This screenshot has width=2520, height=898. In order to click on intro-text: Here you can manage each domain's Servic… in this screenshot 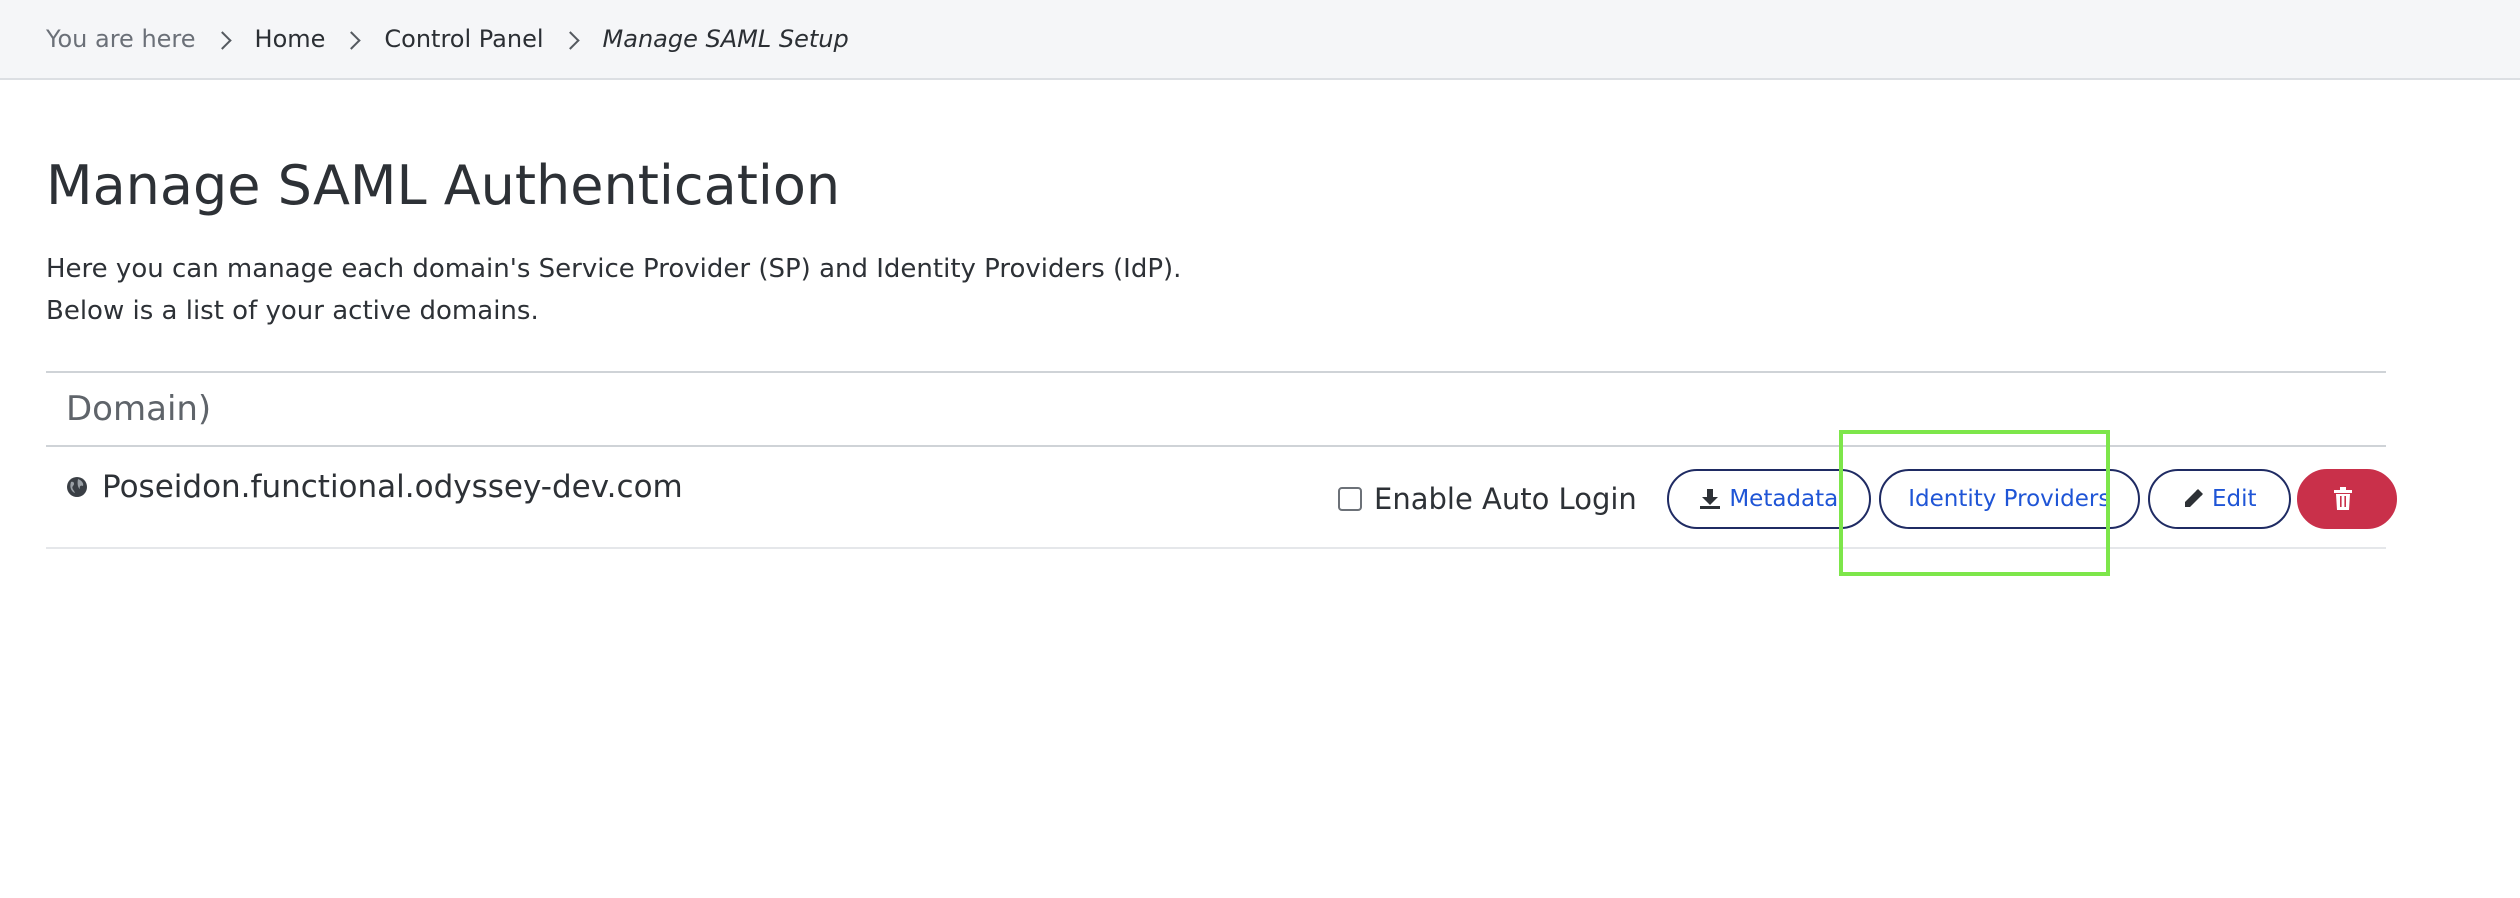, I will do `click(613, 290)`.